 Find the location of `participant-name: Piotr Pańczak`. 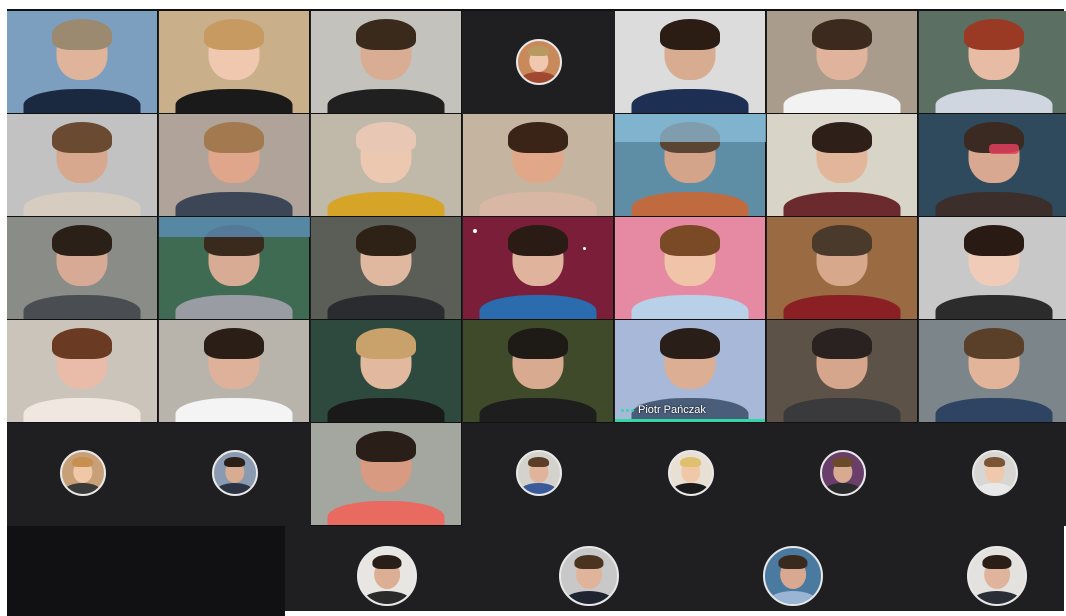

participant-name: Piotr Pańczak is located at coordinates (672, 410).